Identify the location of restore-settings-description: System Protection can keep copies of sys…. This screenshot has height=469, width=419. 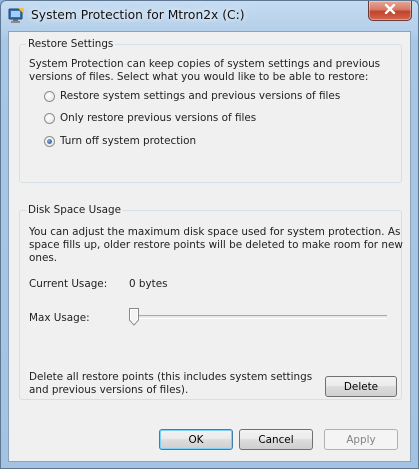
(205, 64).